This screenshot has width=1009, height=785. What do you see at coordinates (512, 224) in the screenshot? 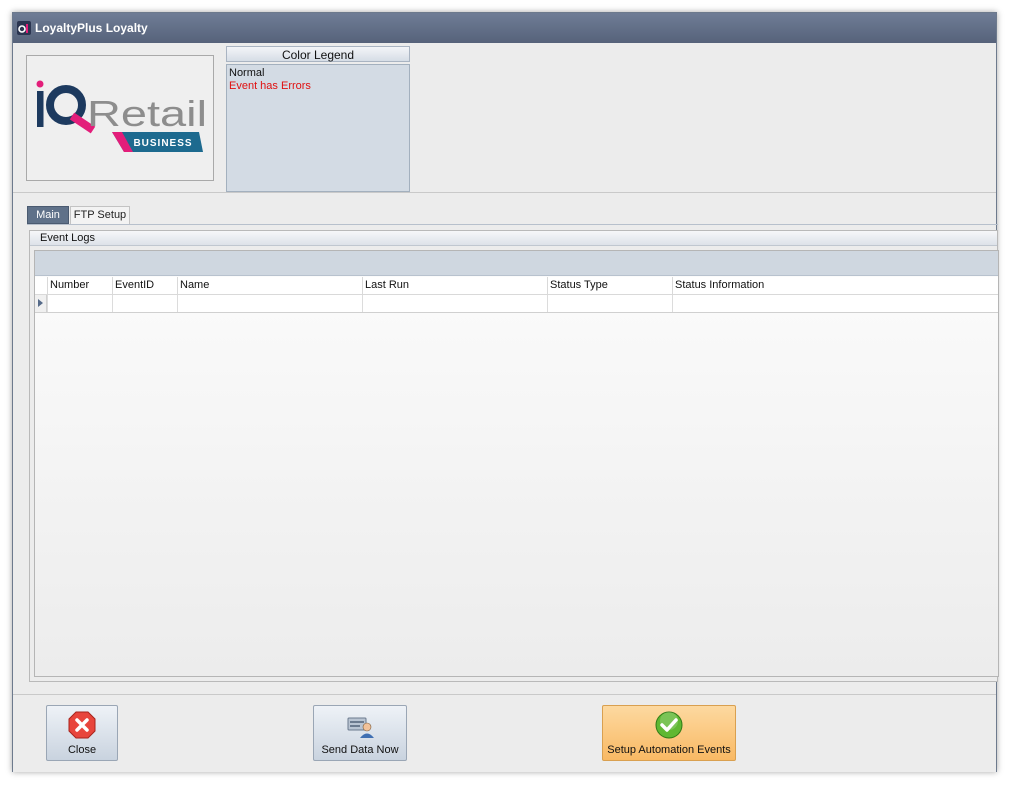
I see `tab-underline` at bounding box center [512, 224].